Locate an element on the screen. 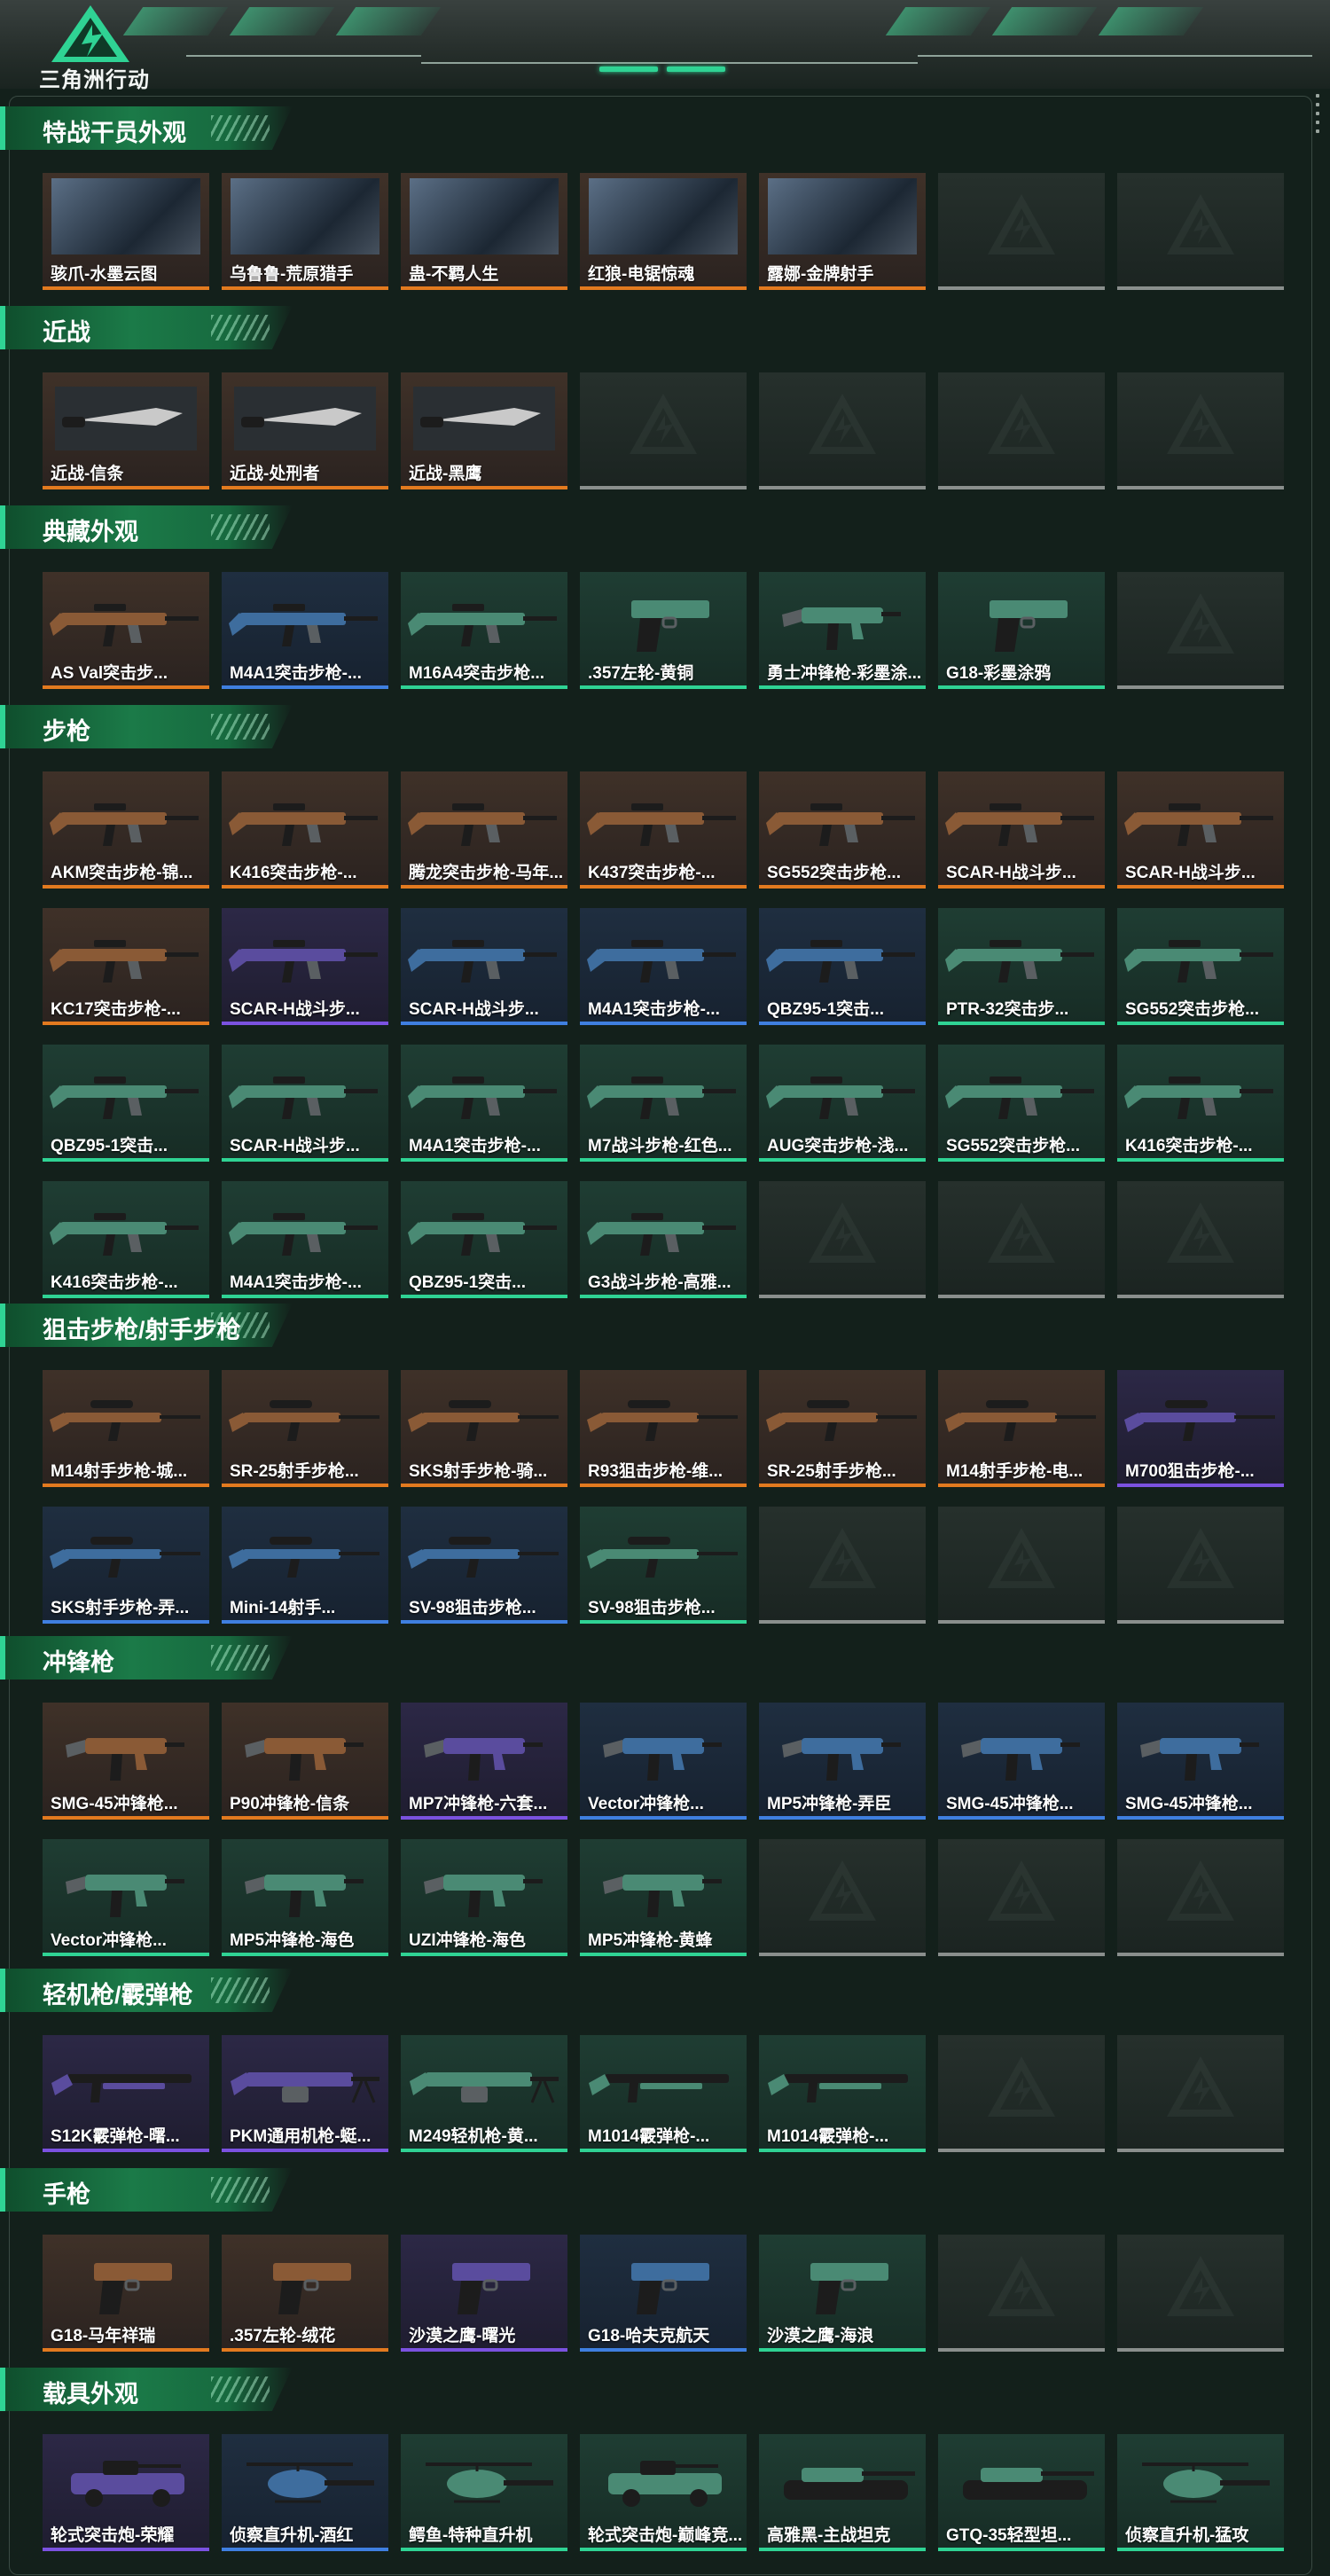  skin-card: UZI冲锋枪-海色 is located at coordinates (484, 1897).